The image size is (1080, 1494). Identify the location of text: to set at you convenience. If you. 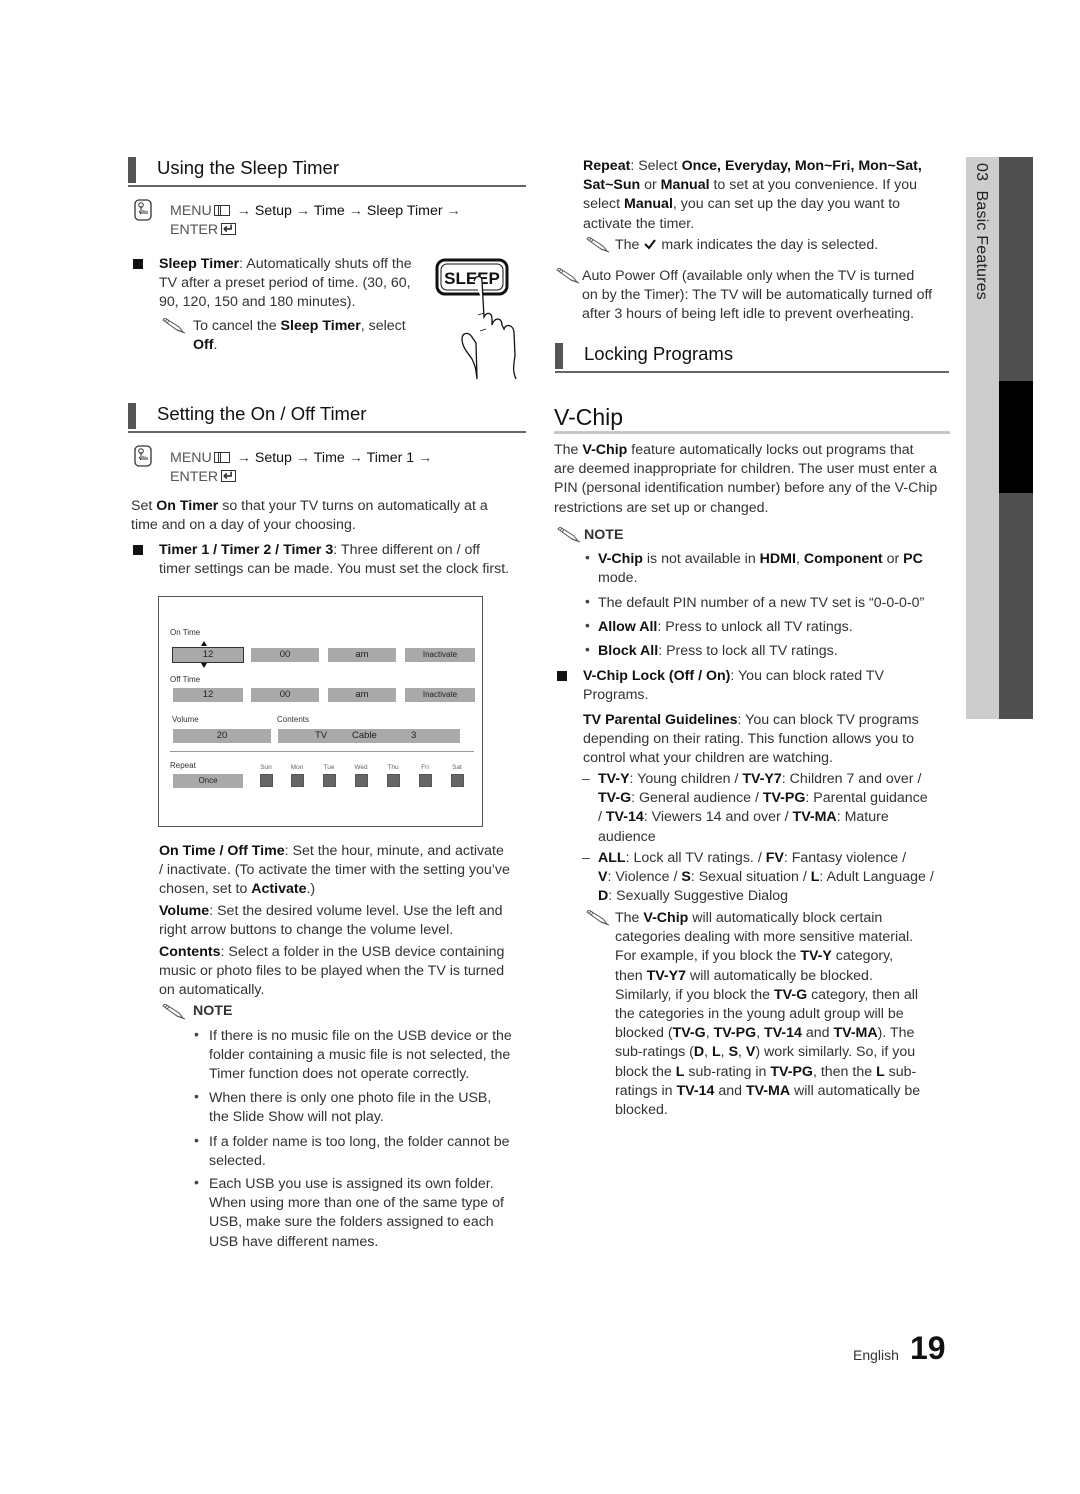
(813, 185).